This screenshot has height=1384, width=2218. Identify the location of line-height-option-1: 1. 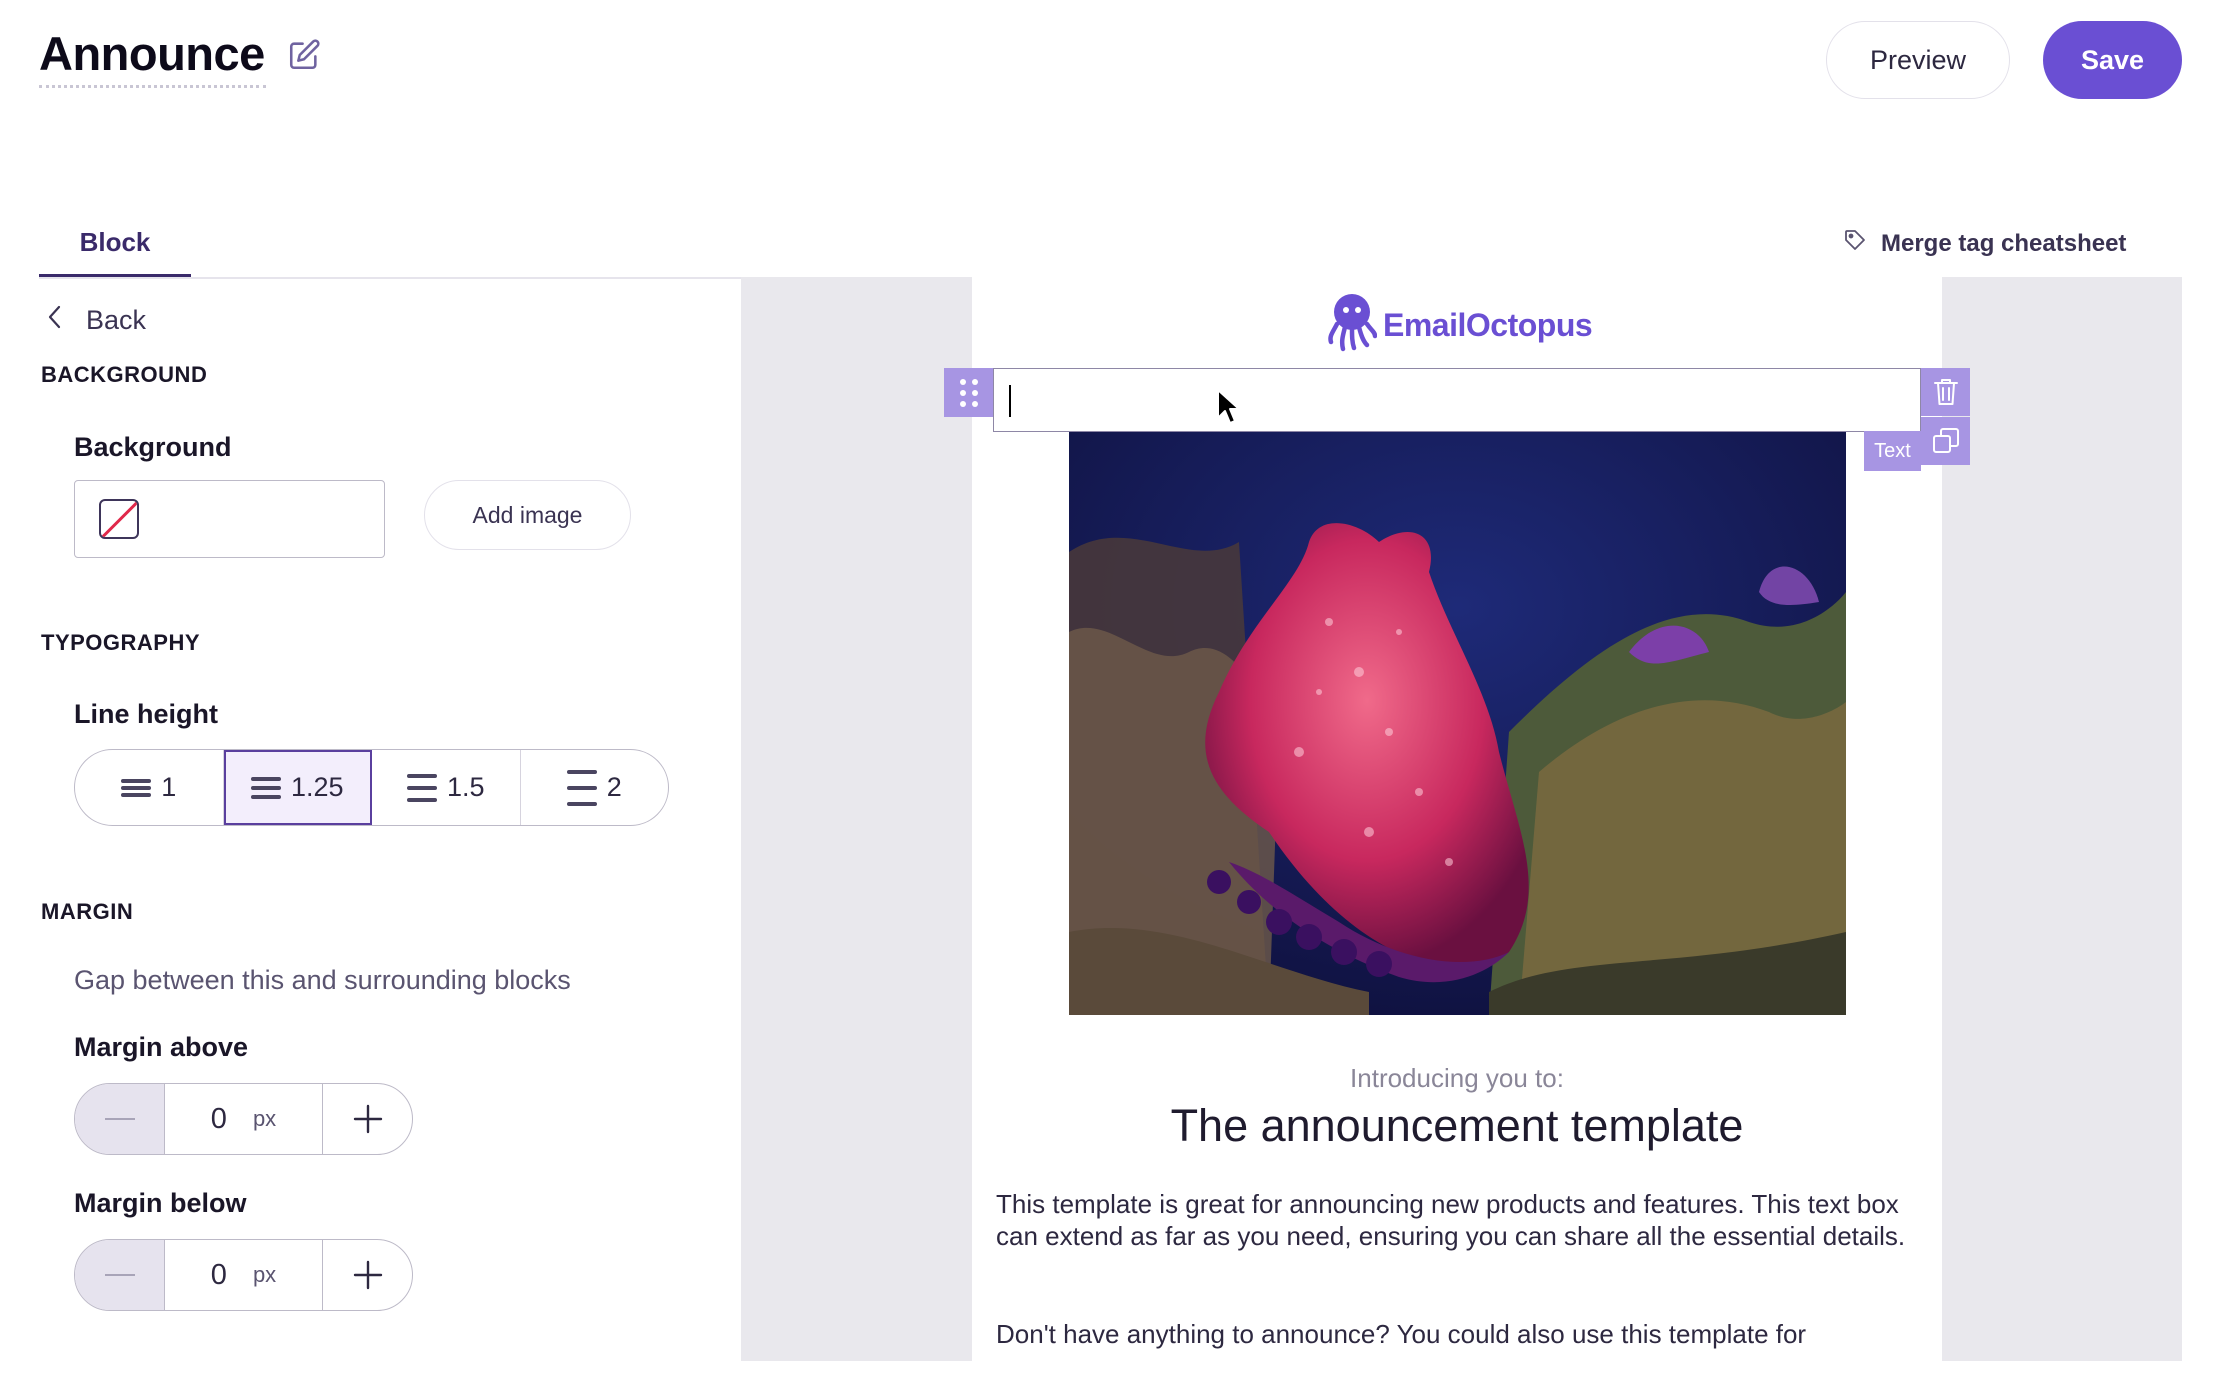
(149, 787).